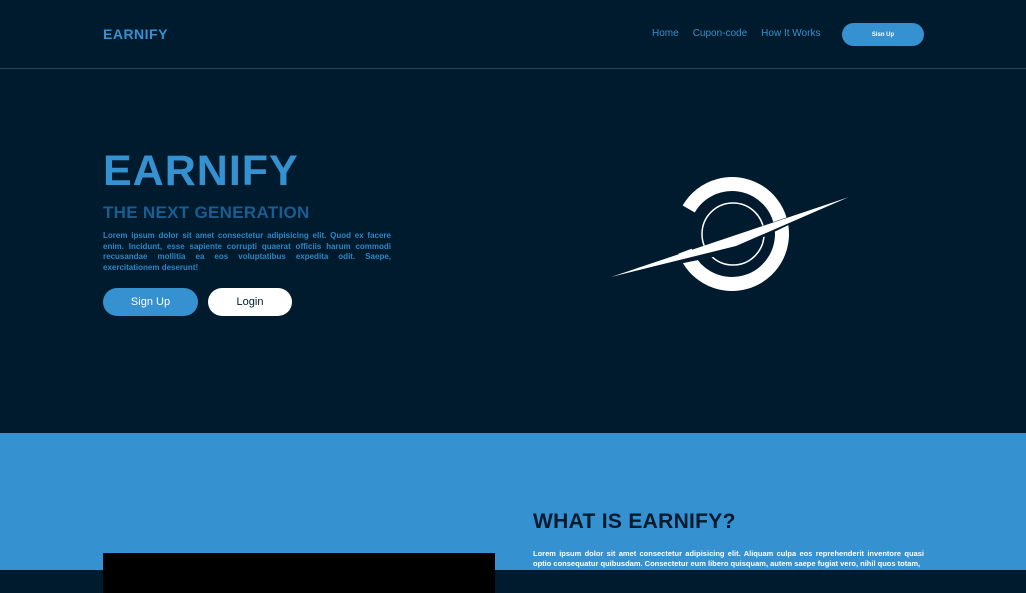  I want to click on nav-links: Home Cupon-code How It Works, so click(736, 33).